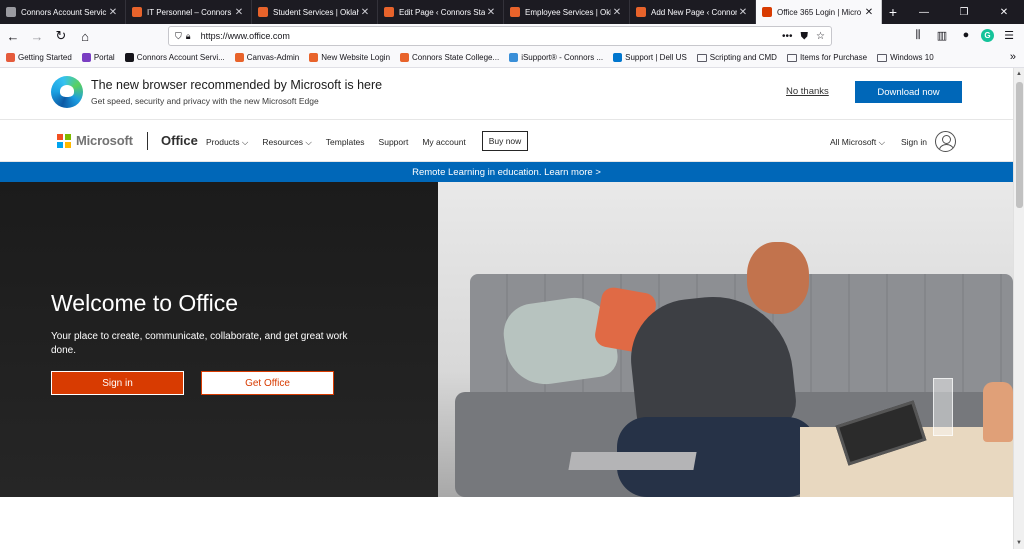  Describe the element at coordinates (117, 383) in the screenshot. I see `hero-sign-in-button: Sign in` at that location.